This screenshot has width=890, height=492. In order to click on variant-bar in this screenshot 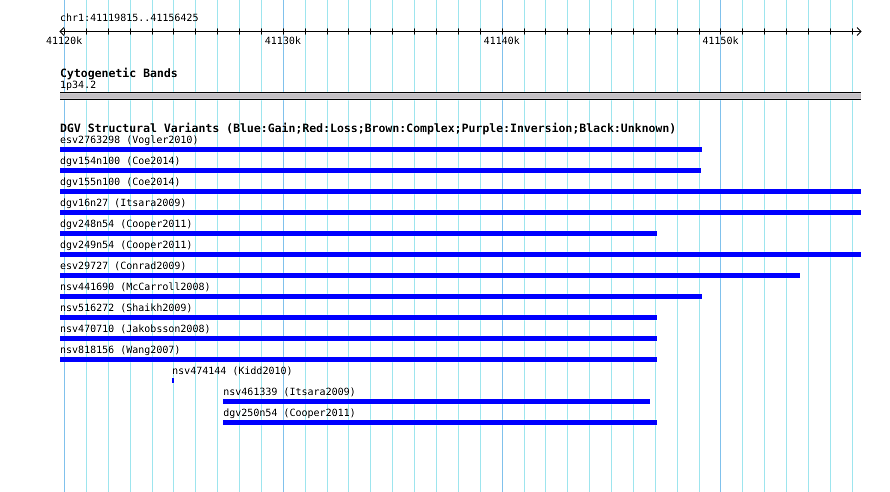, I will do `click(173, 380)`.